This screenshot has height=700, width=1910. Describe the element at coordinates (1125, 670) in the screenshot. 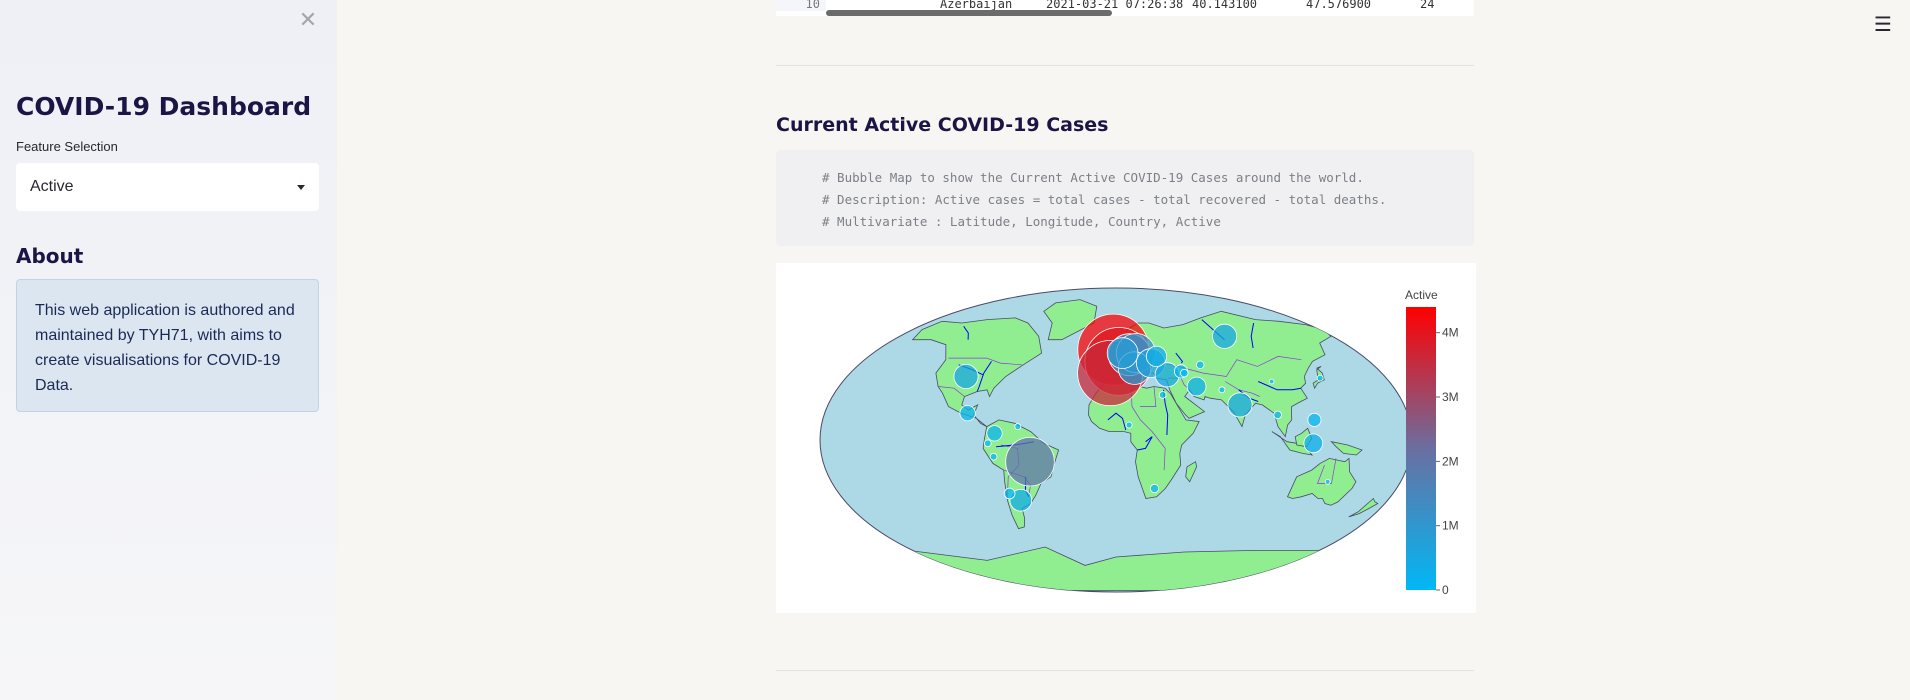

I see `divider-bottom` at that location.